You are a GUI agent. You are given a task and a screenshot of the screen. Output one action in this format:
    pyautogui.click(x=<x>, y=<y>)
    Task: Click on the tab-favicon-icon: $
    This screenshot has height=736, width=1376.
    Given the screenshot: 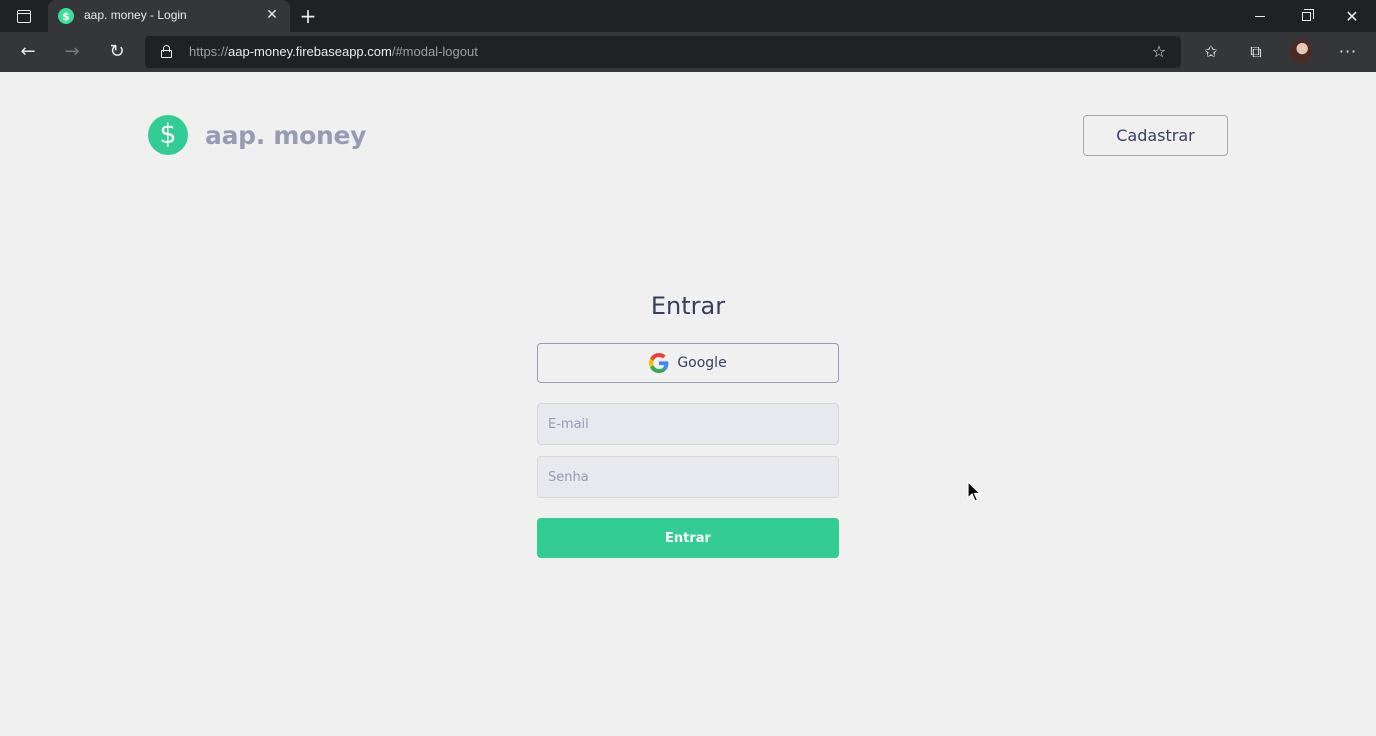 What is the action you would take?
    pyautogui.click(x=66, y=16)
    